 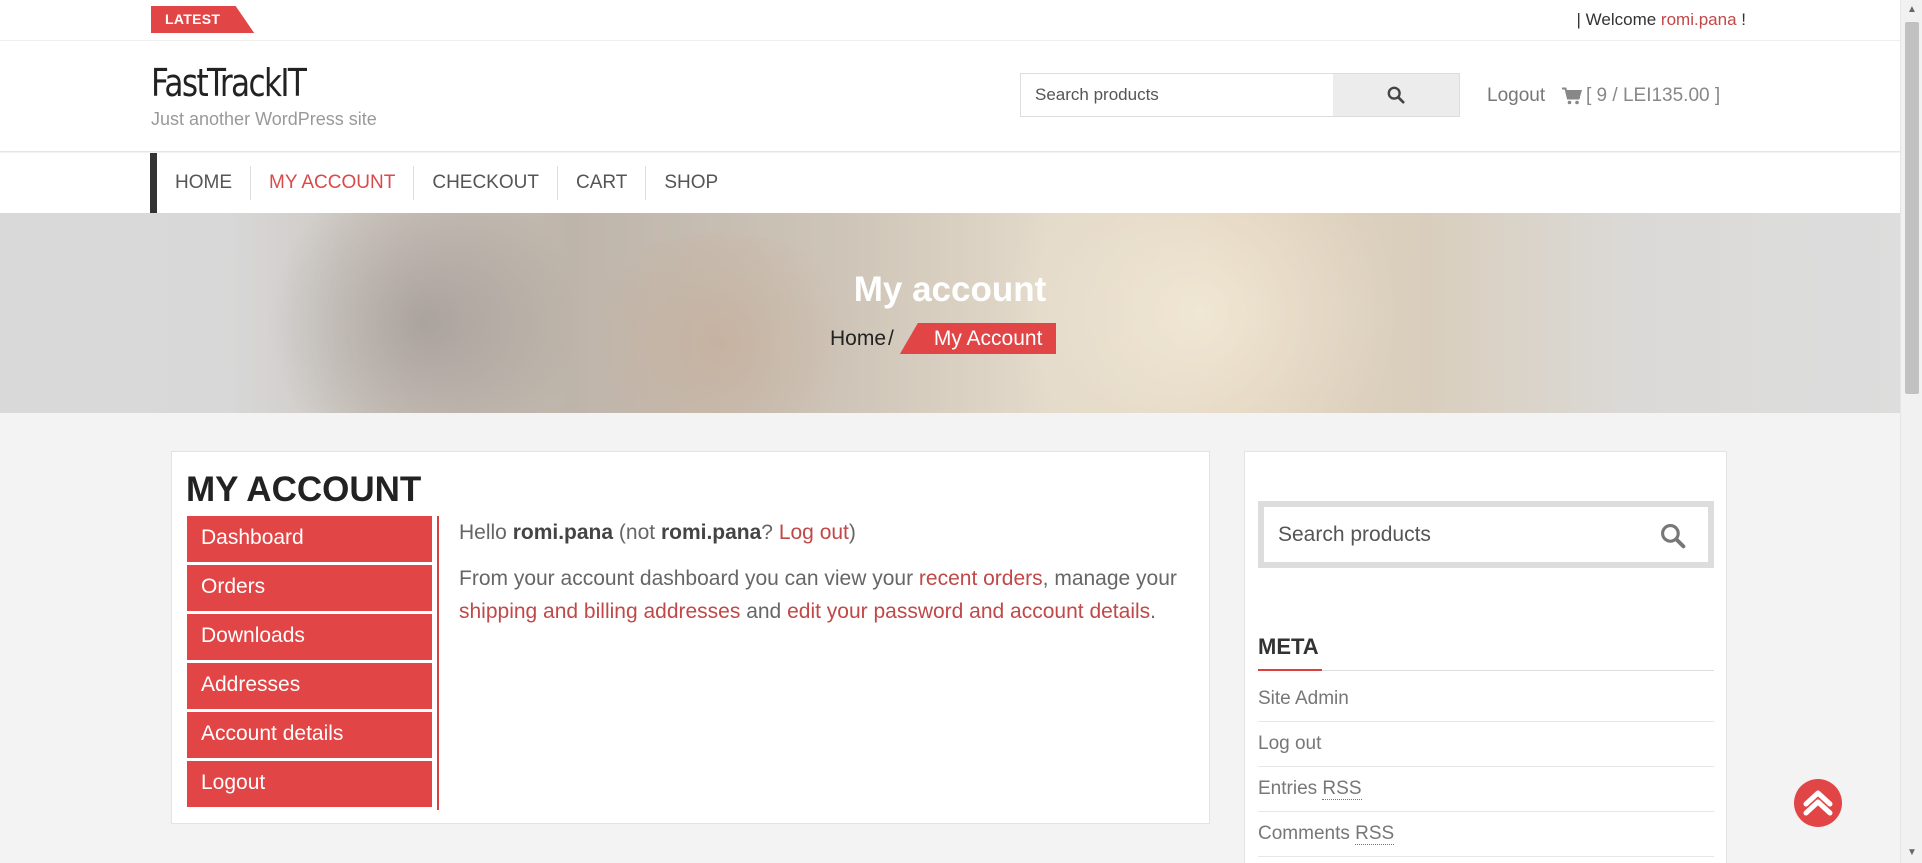 What do you see at coordinates (978, 338) in the screenshot?
I see `breadcrumb-current: My Account` at bounding box center [978, 338].